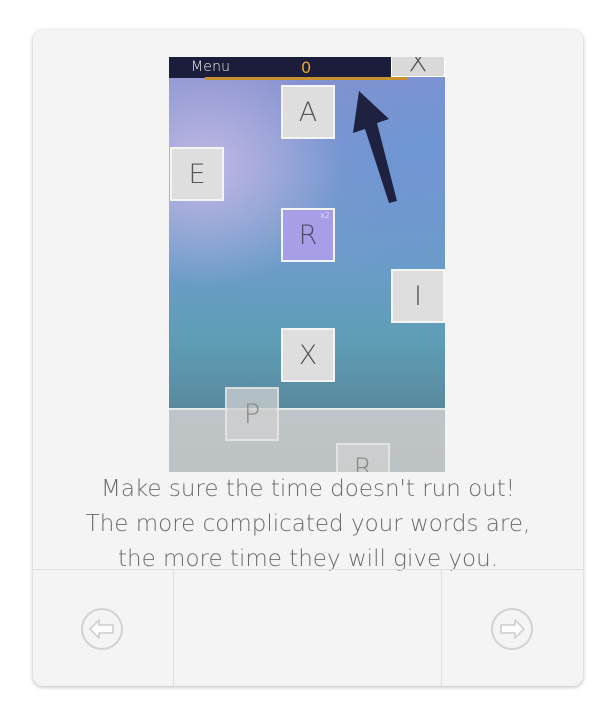 The image size is (606, 708). I want to click on caption-line: Make sure the time doesn't run out!, so click(308, 489).